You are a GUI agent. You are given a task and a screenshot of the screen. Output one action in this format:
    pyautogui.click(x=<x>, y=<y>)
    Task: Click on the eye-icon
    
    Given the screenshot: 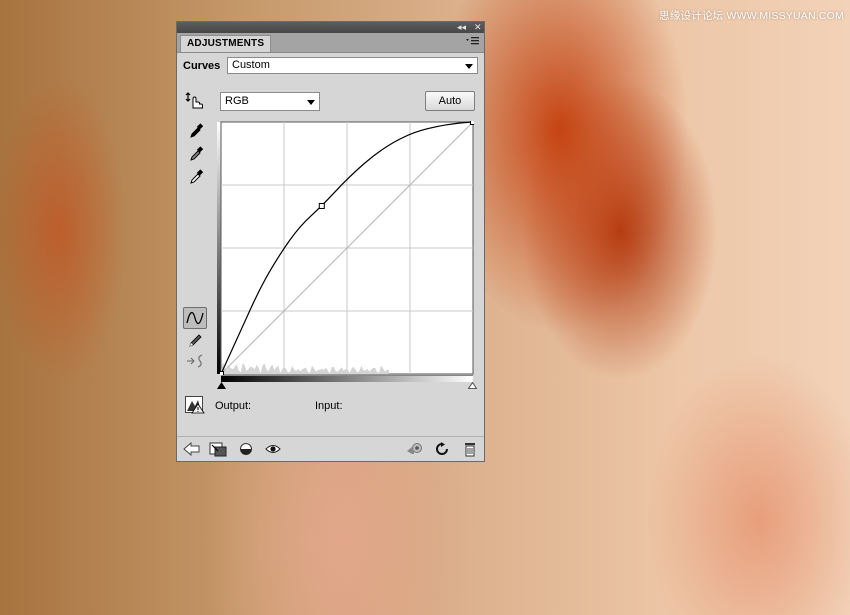 What is the action you would take?
    pyautogui.click(x=273, y=450)
    